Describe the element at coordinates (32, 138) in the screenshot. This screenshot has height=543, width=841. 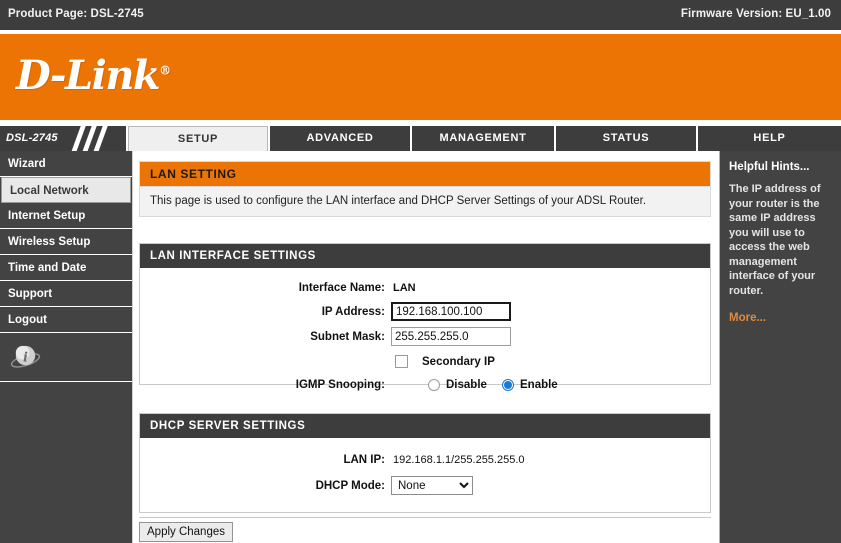
I see `model-name-label: DSL-2745` at that location.